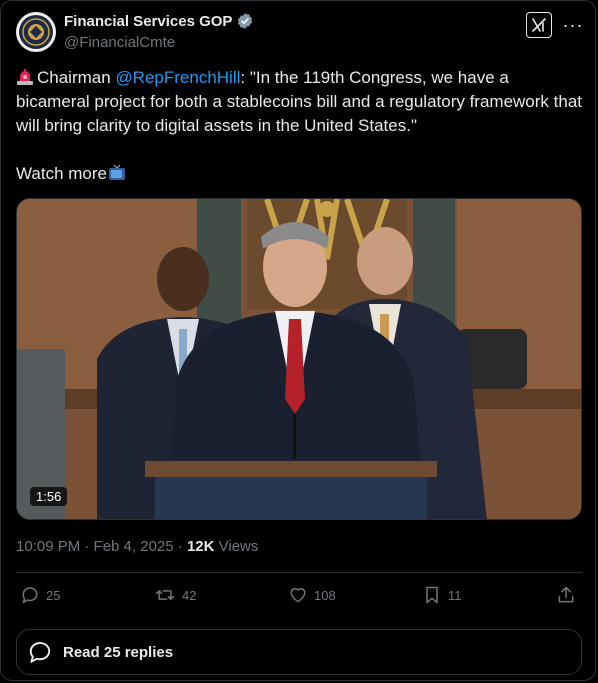 This screenshot has width=598, height=683. I want to click on author-handle: @FinancialCmte, so click(119, 42).